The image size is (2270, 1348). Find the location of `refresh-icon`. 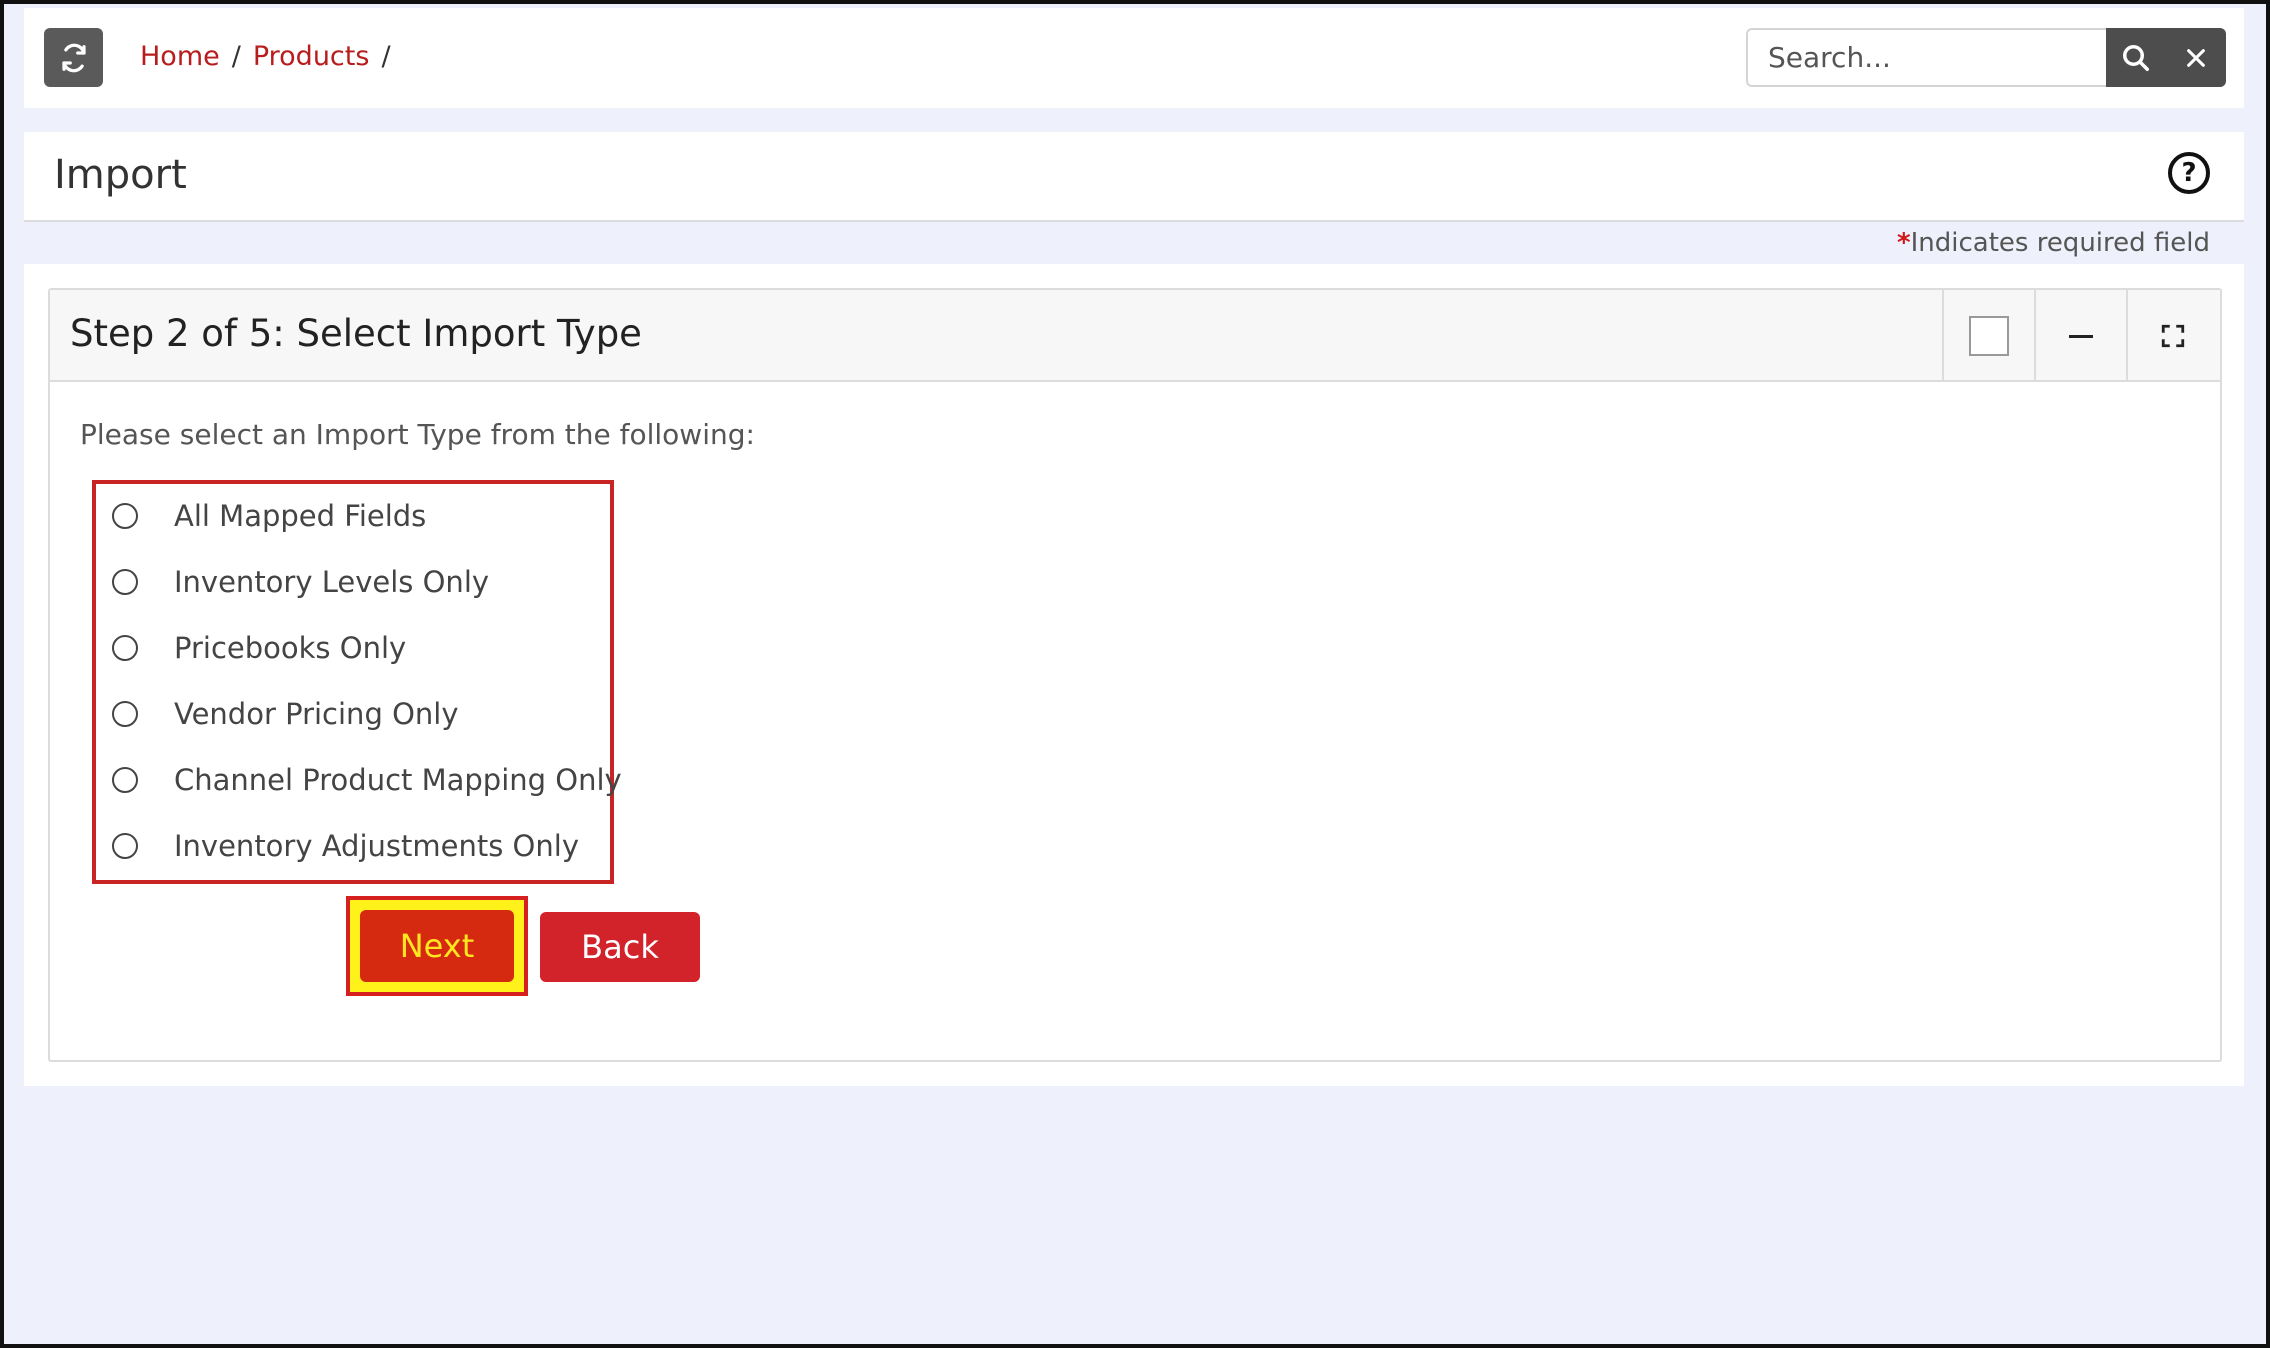

refresh-icon is located at coordinates (73, 57).